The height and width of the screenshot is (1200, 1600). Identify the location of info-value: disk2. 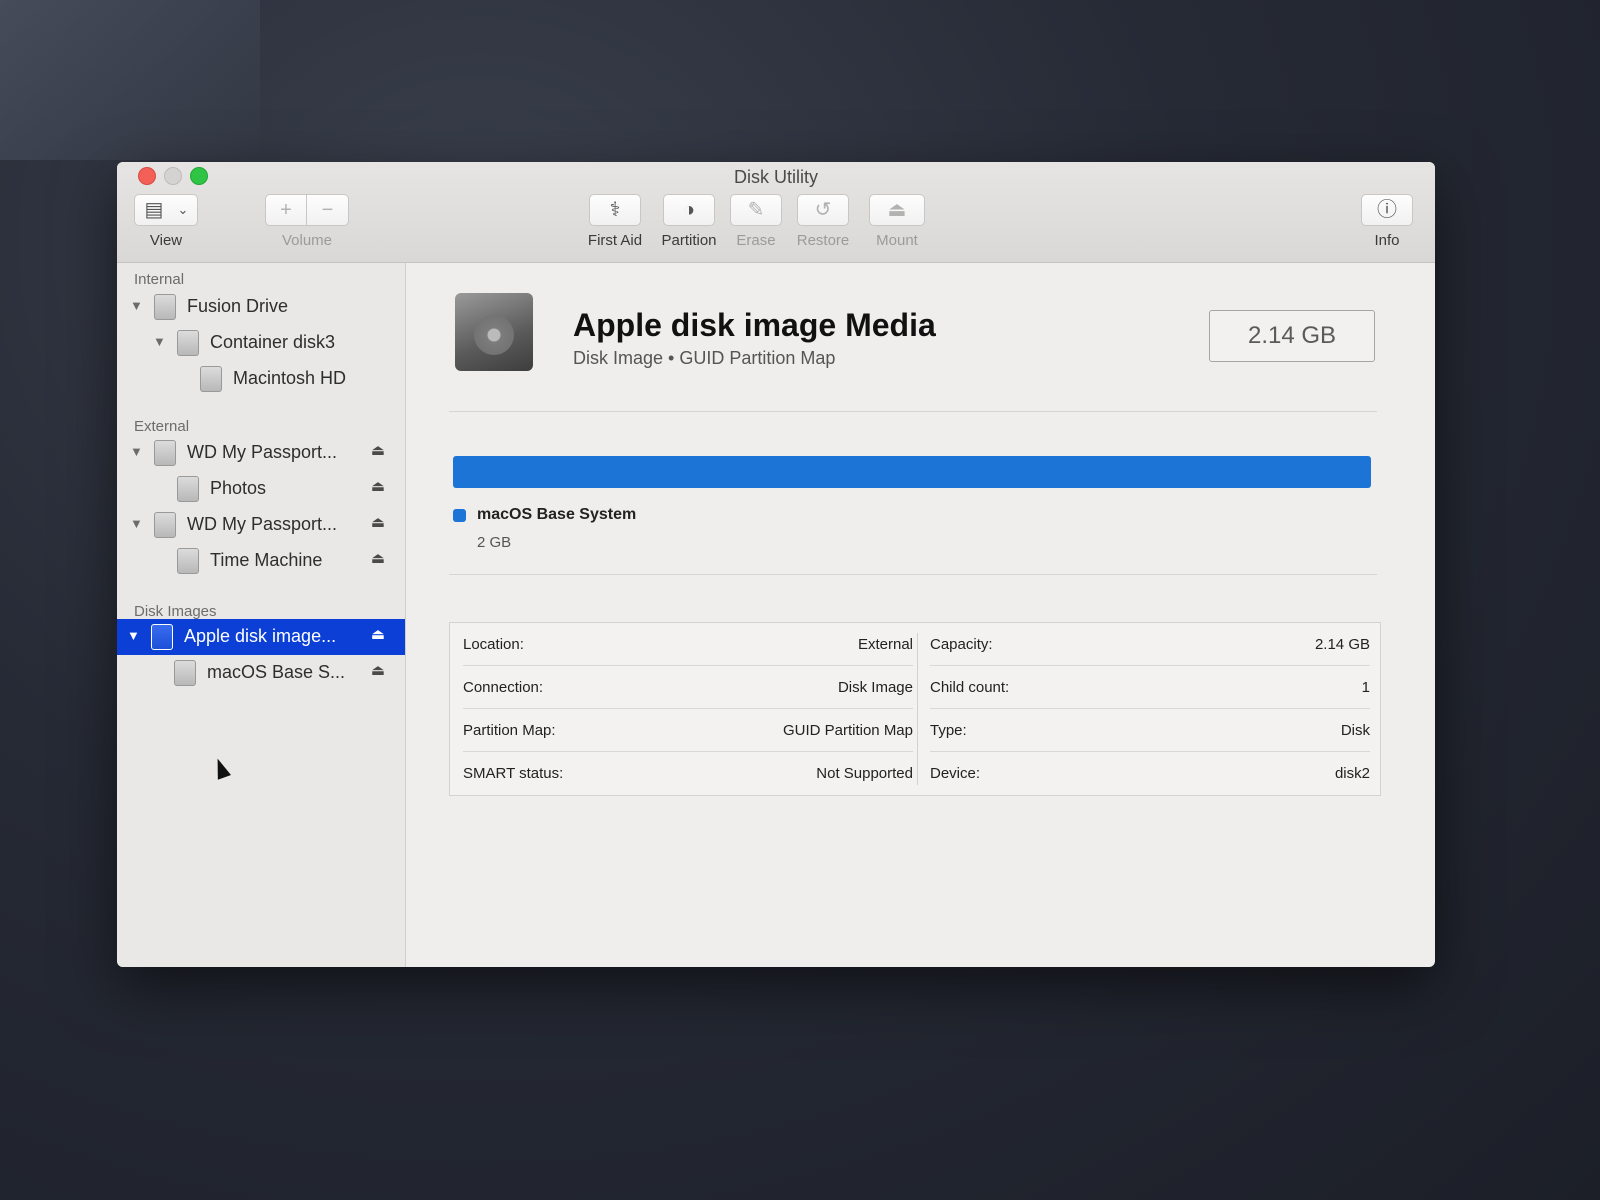
(1352, 773).